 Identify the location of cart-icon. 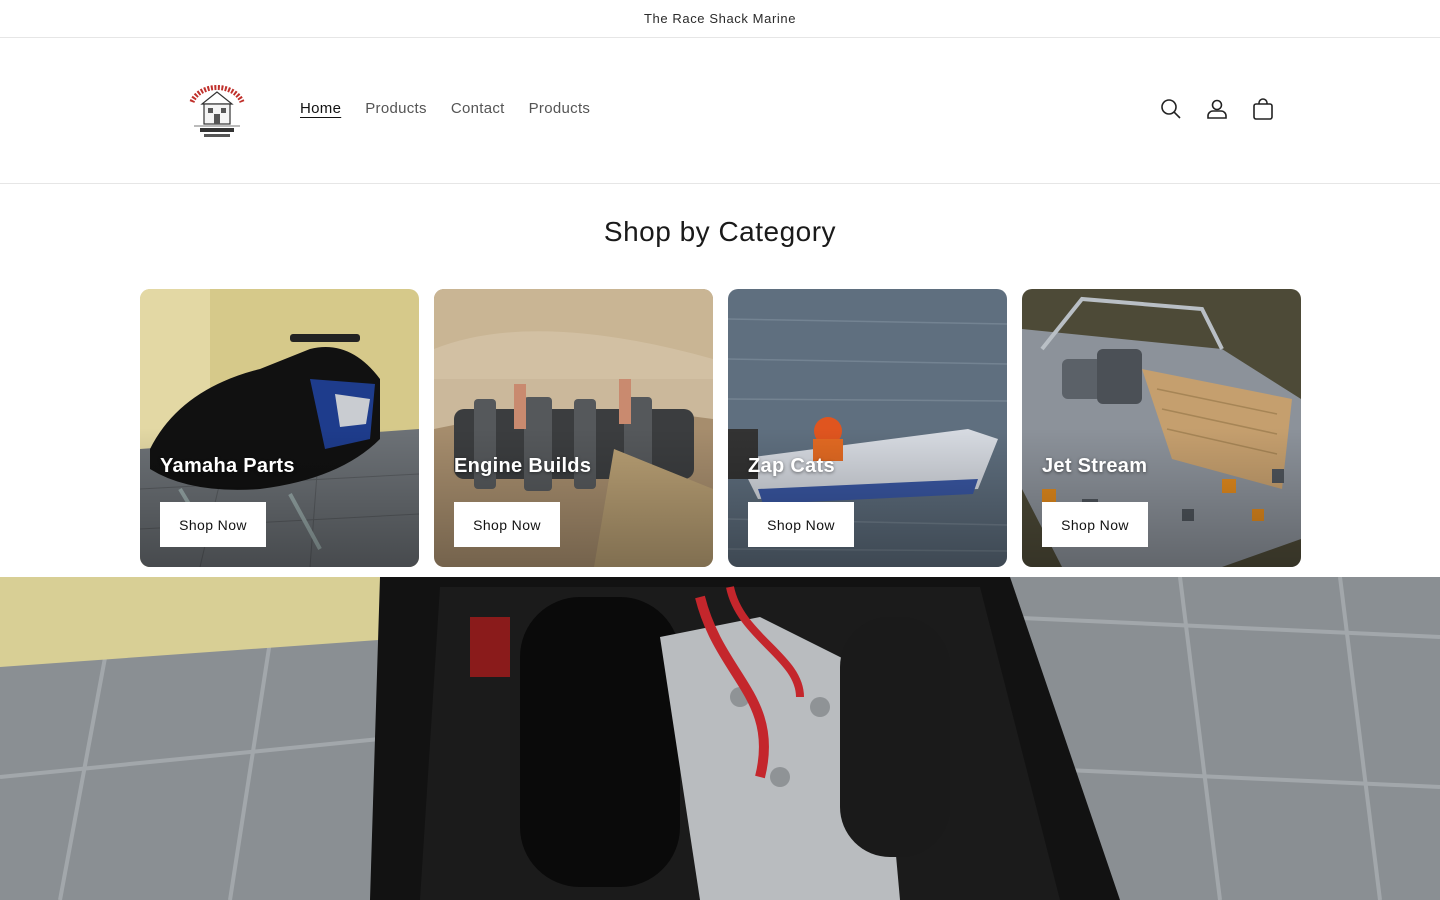
(1263, 109).